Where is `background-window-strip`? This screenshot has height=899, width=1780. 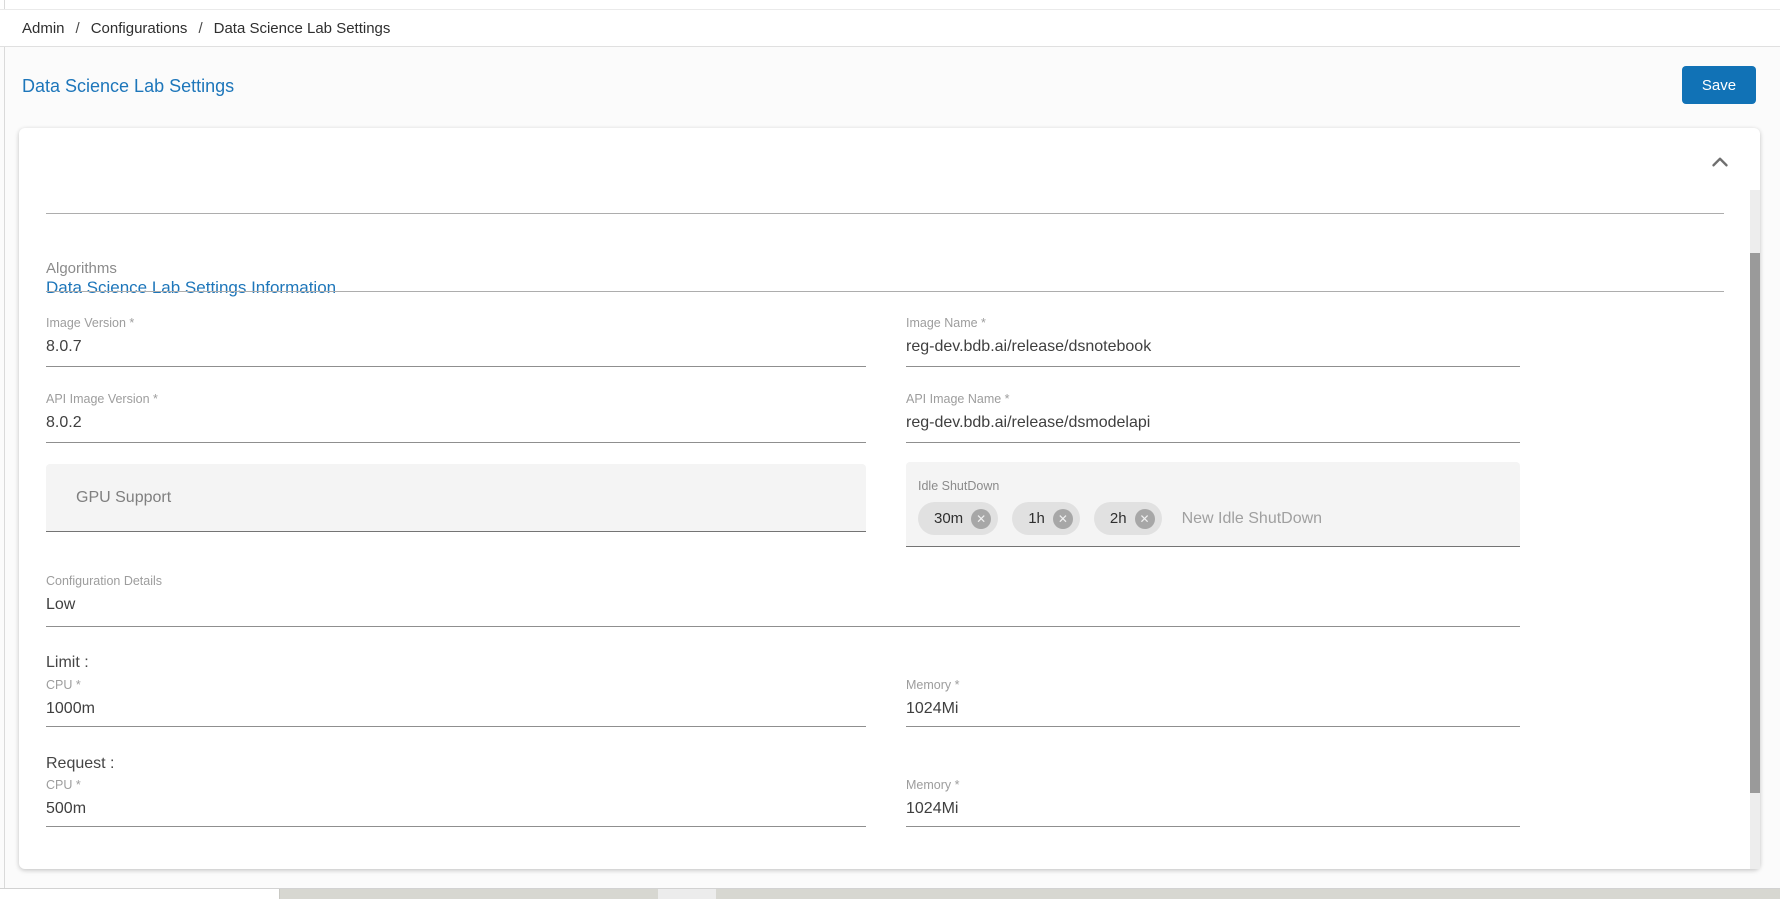 background-window-strip is located at coordinates (890, 894).